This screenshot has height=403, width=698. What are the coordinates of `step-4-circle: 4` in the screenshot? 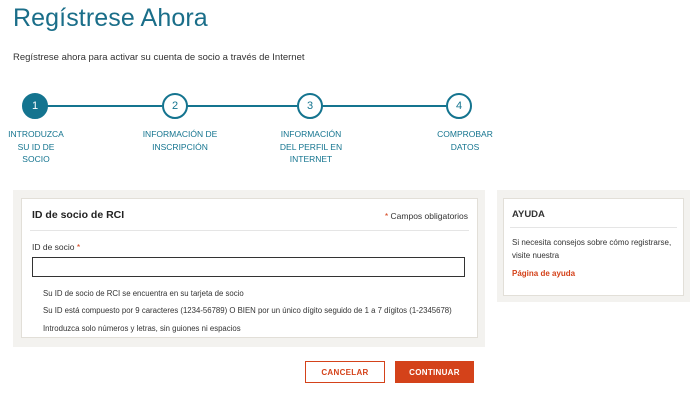 It's located at (459, 106).